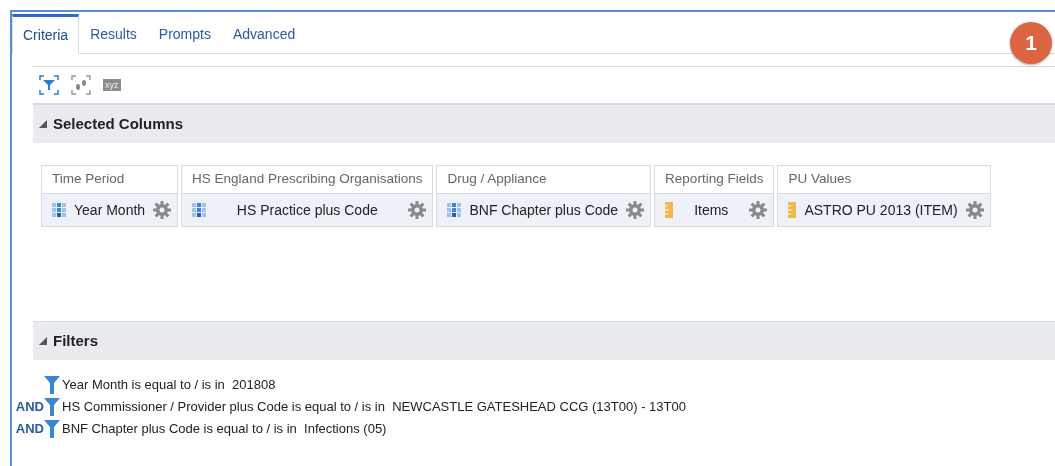 The height and width of the screenshot is (466, 1055). Describe the element at coordinates (46, 34) in the screenshot. I see `tab: Criteria` at that location.